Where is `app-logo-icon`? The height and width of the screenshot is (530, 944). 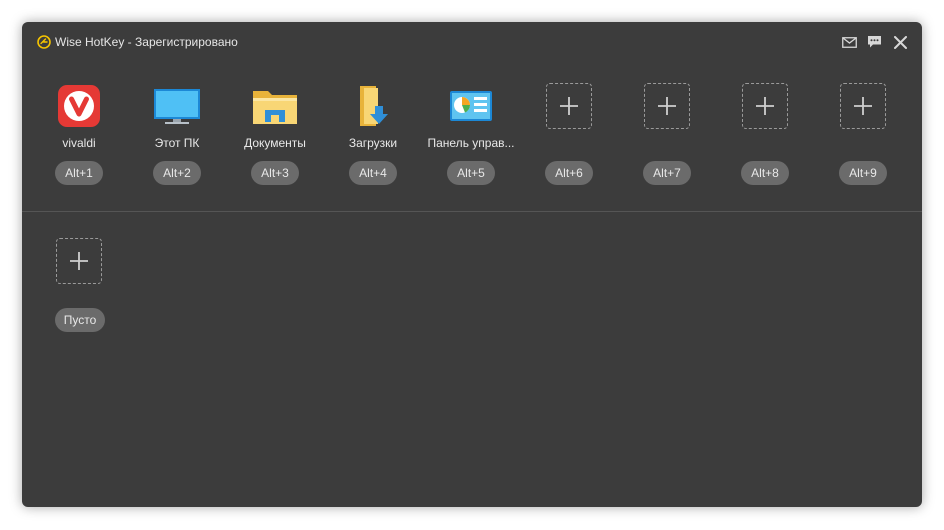
app-logo-icon is located at coordinates (44, 42).